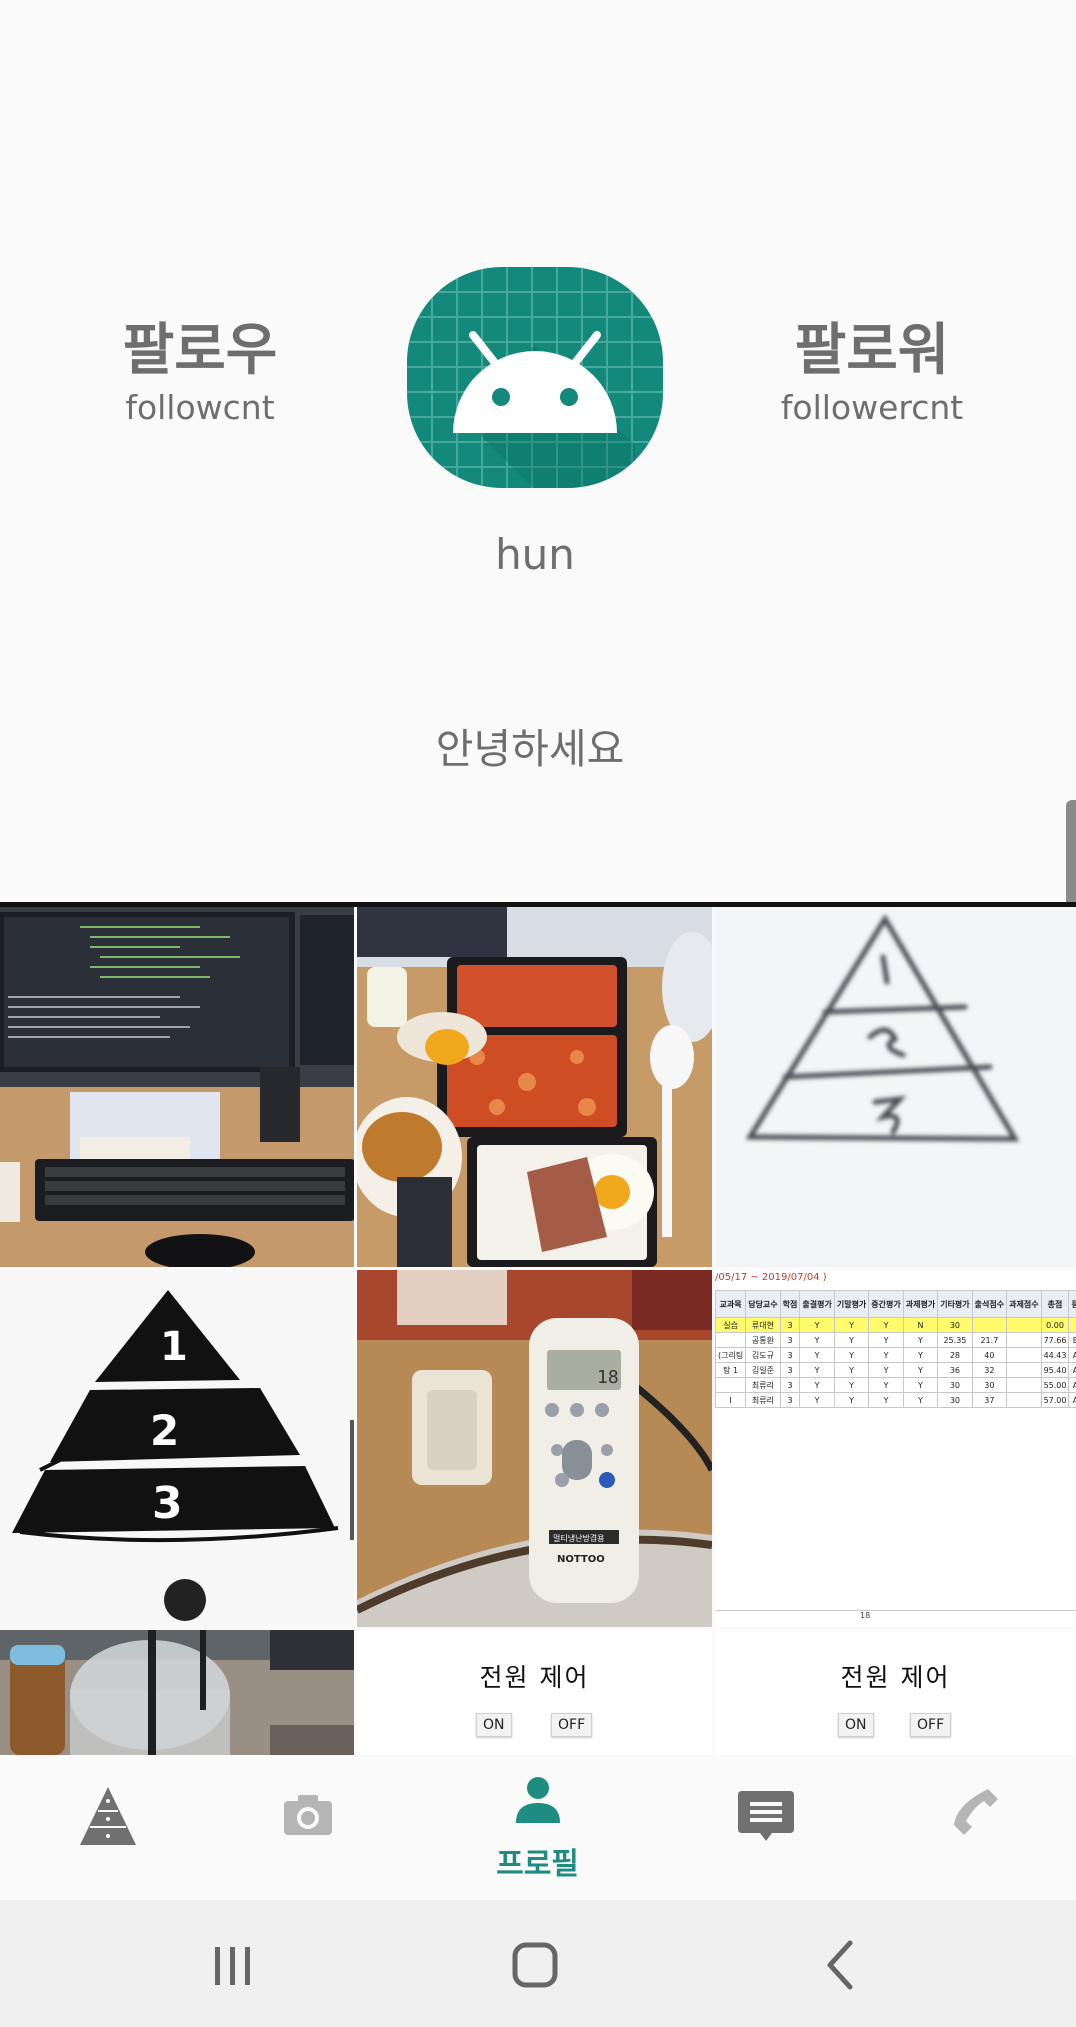  I want to click on nav-item-camera, so click(307, 1827).